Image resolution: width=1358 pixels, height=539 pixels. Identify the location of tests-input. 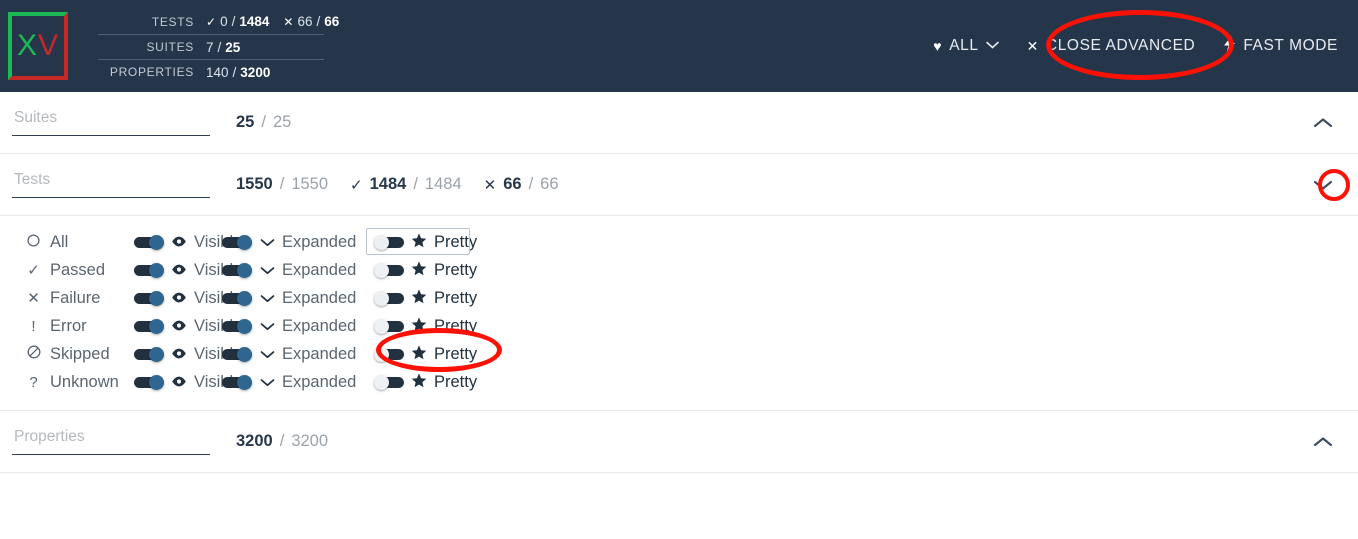
(111, 181).